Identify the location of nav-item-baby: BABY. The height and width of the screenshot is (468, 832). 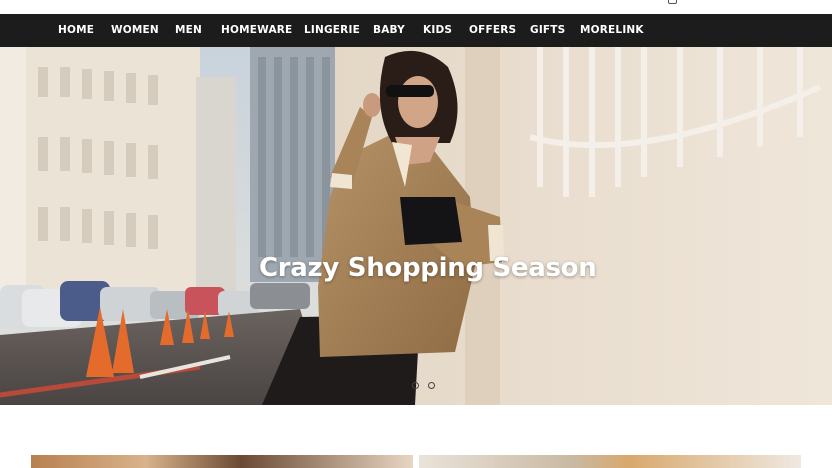
(389, 30).